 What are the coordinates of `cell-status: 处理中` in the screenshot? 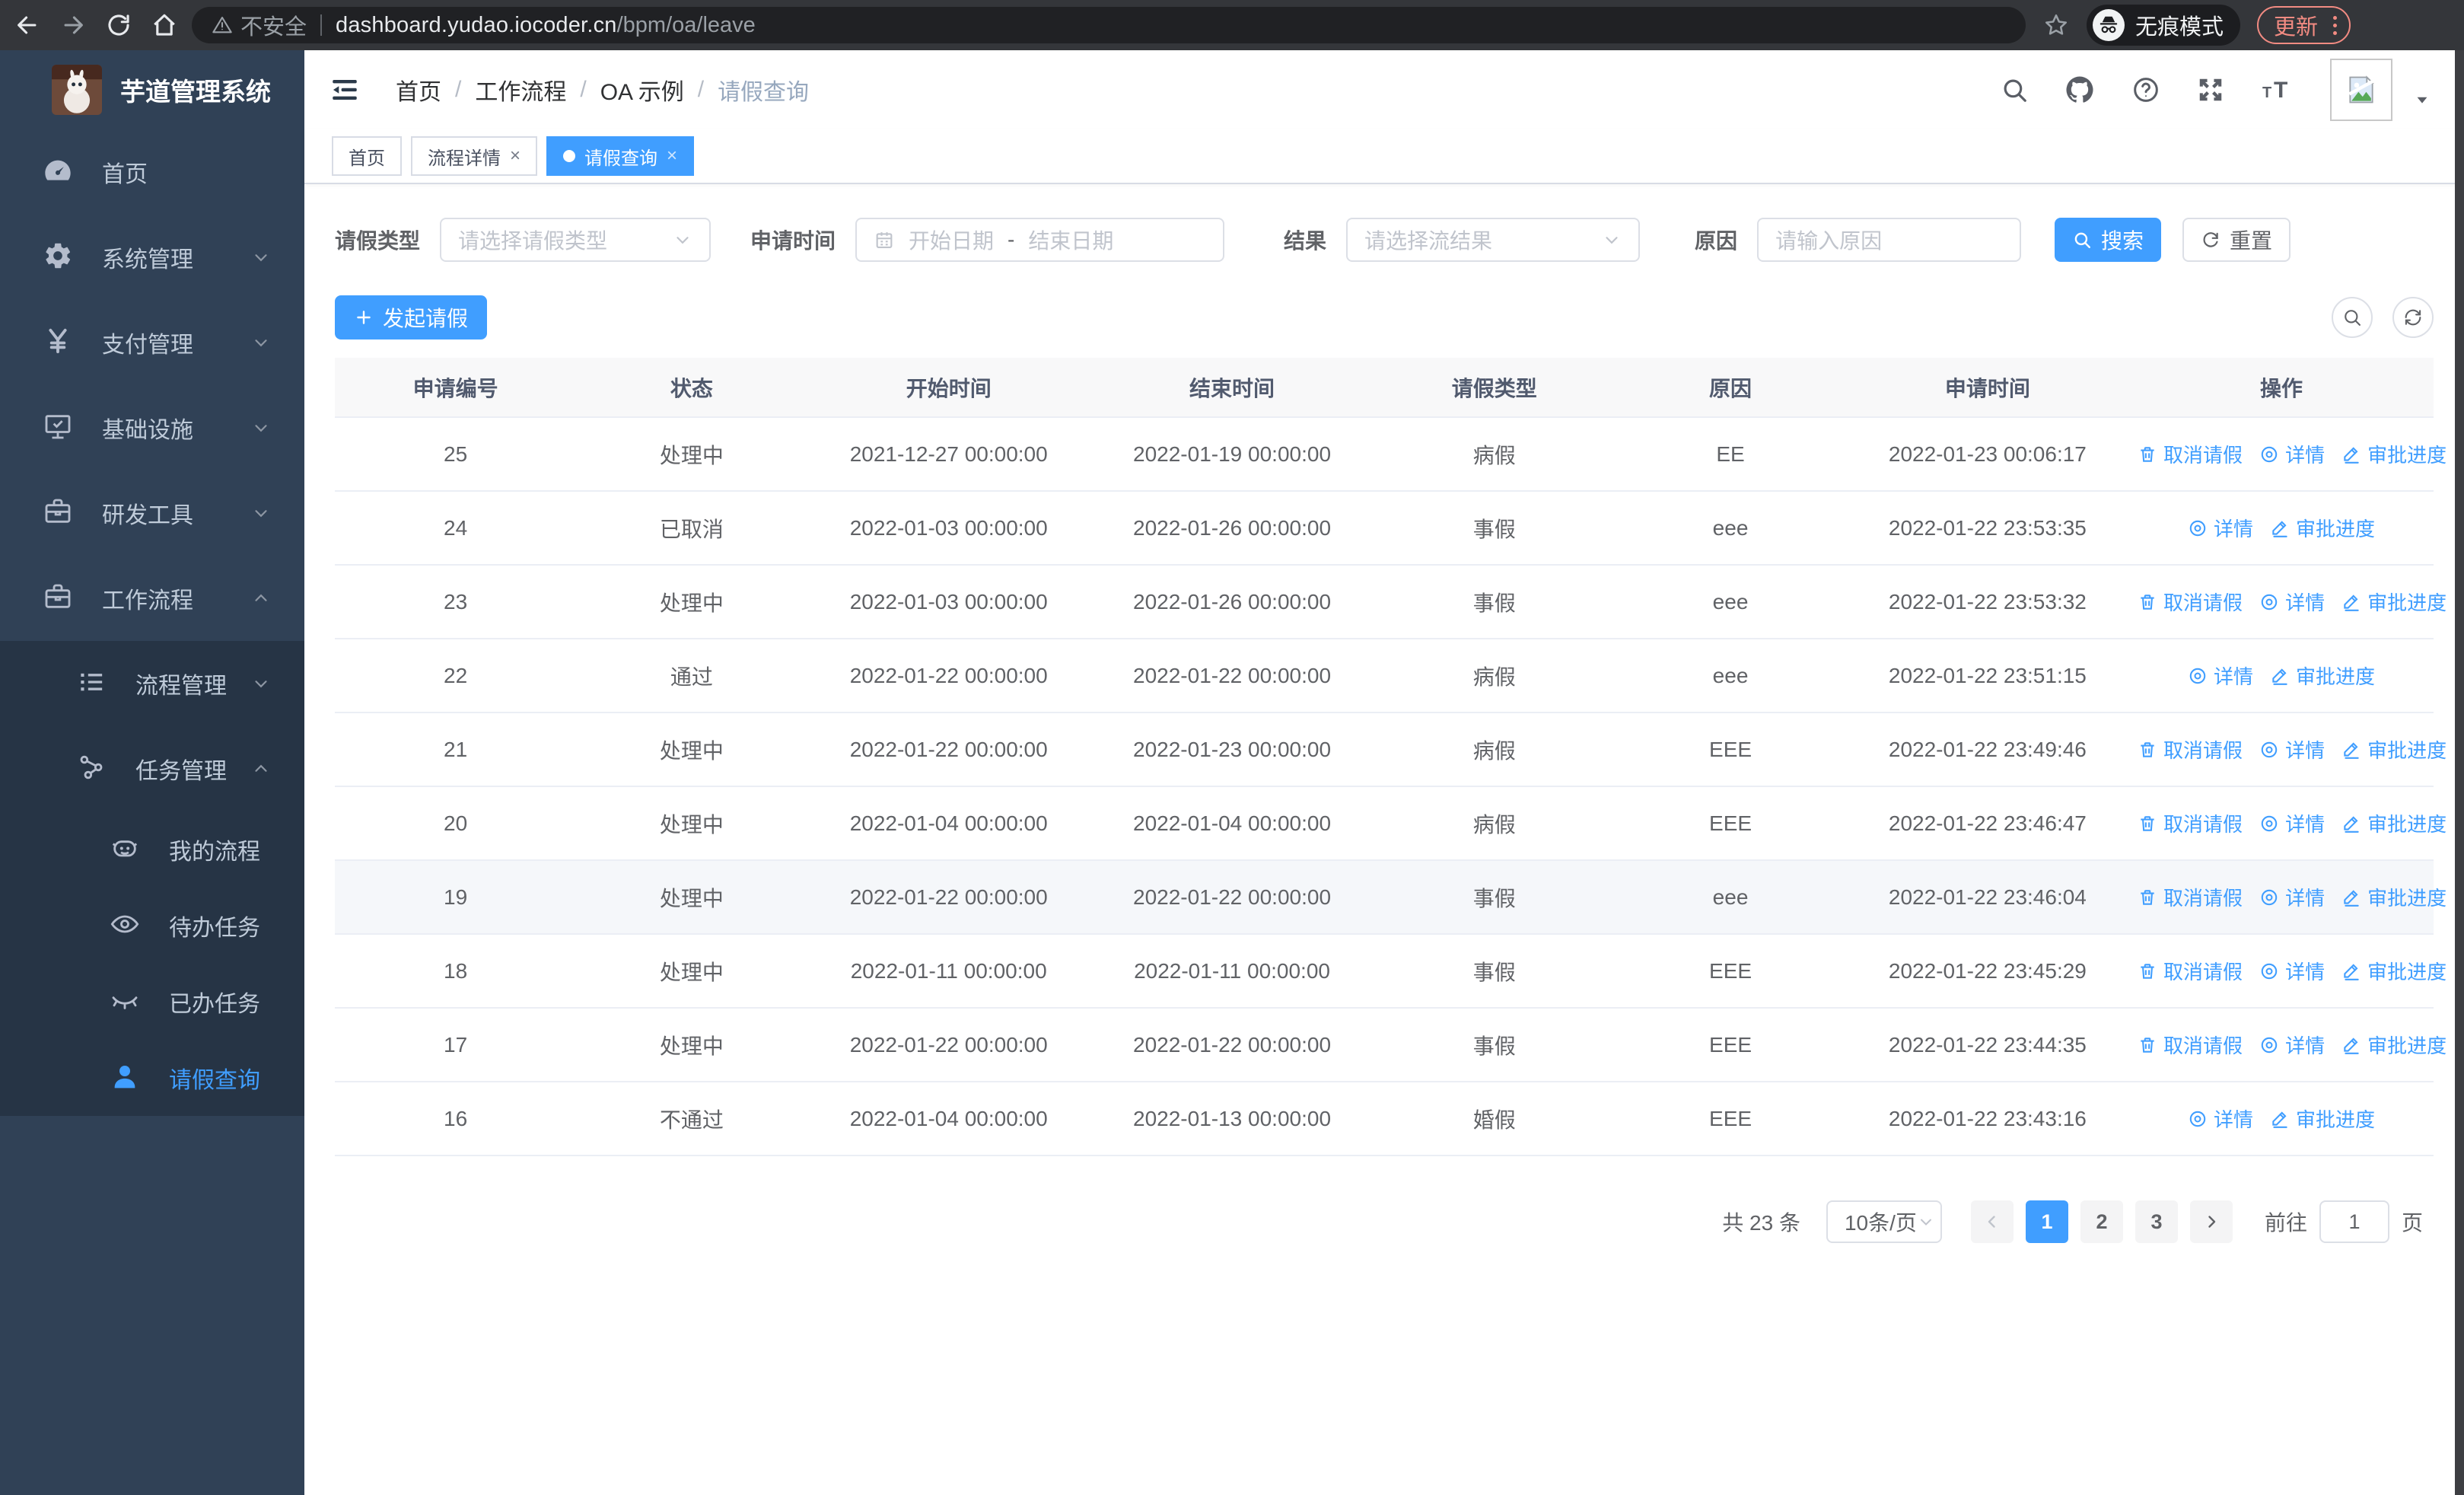 It's located at (691, 750).